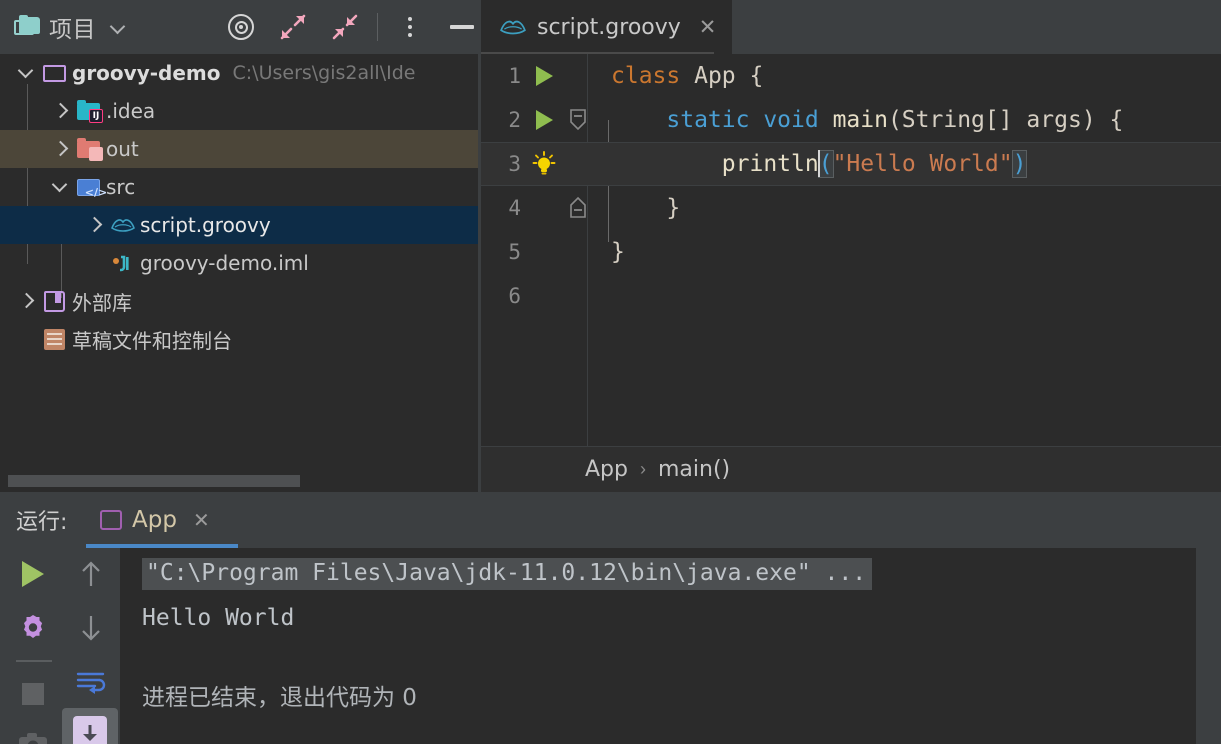 Image resolution: width=1221 pixels, height=744 pixels. I want to click on code-line-3: 3 println("Hello World"), so click(851, 164).